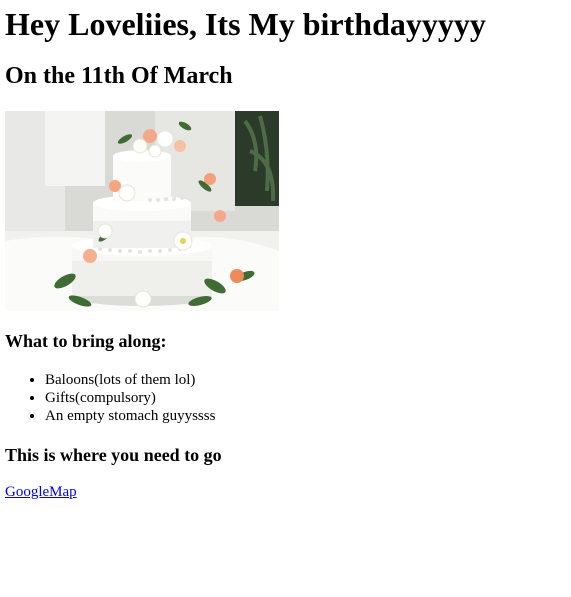 The image size is (571, 597). Describe the element at coordinates (41, 492) in the screenshot. I see `google-map-link: GoogleMap` at that location.